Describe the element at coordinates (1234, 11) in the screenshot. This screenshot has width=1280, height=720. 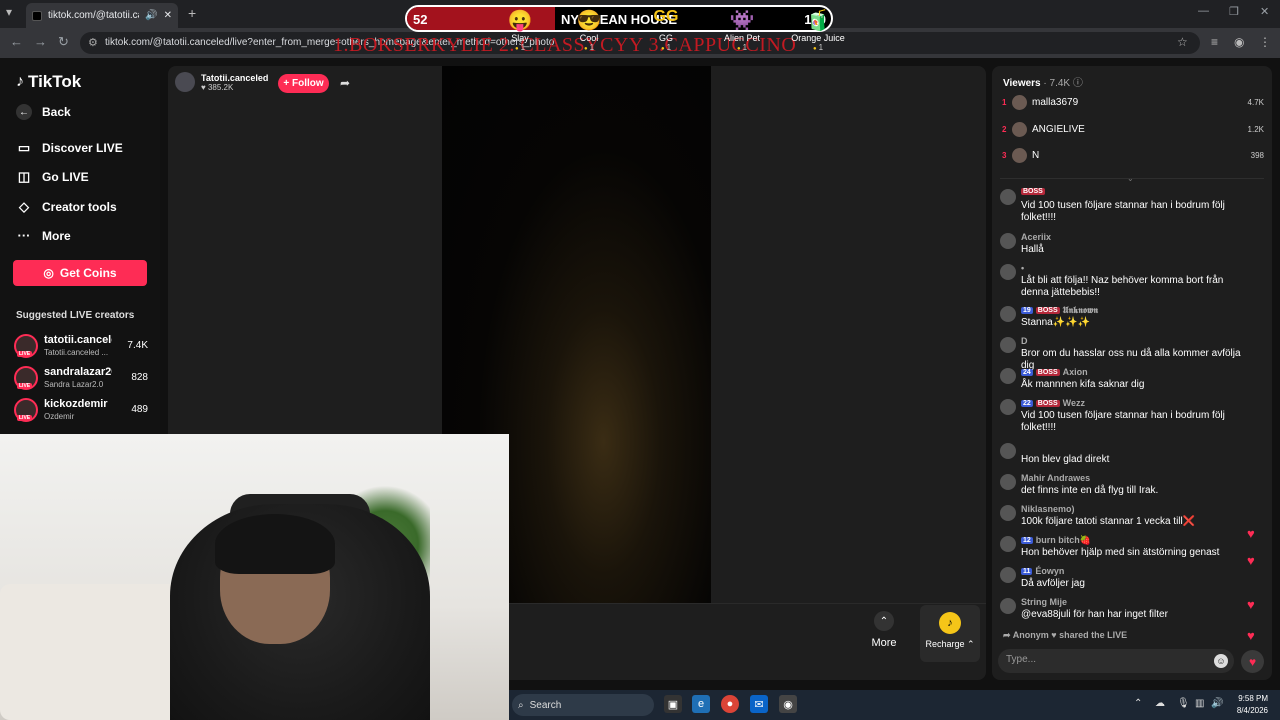
I see `restore-icon: ❐` at that location.